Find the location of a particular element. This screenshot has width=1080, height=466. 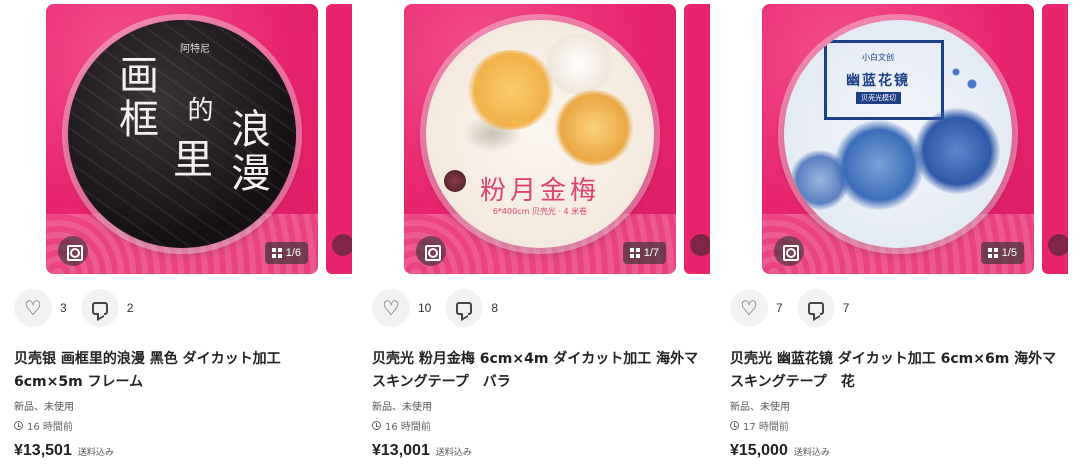

dot-decoration is located at coordinates (964, 80).